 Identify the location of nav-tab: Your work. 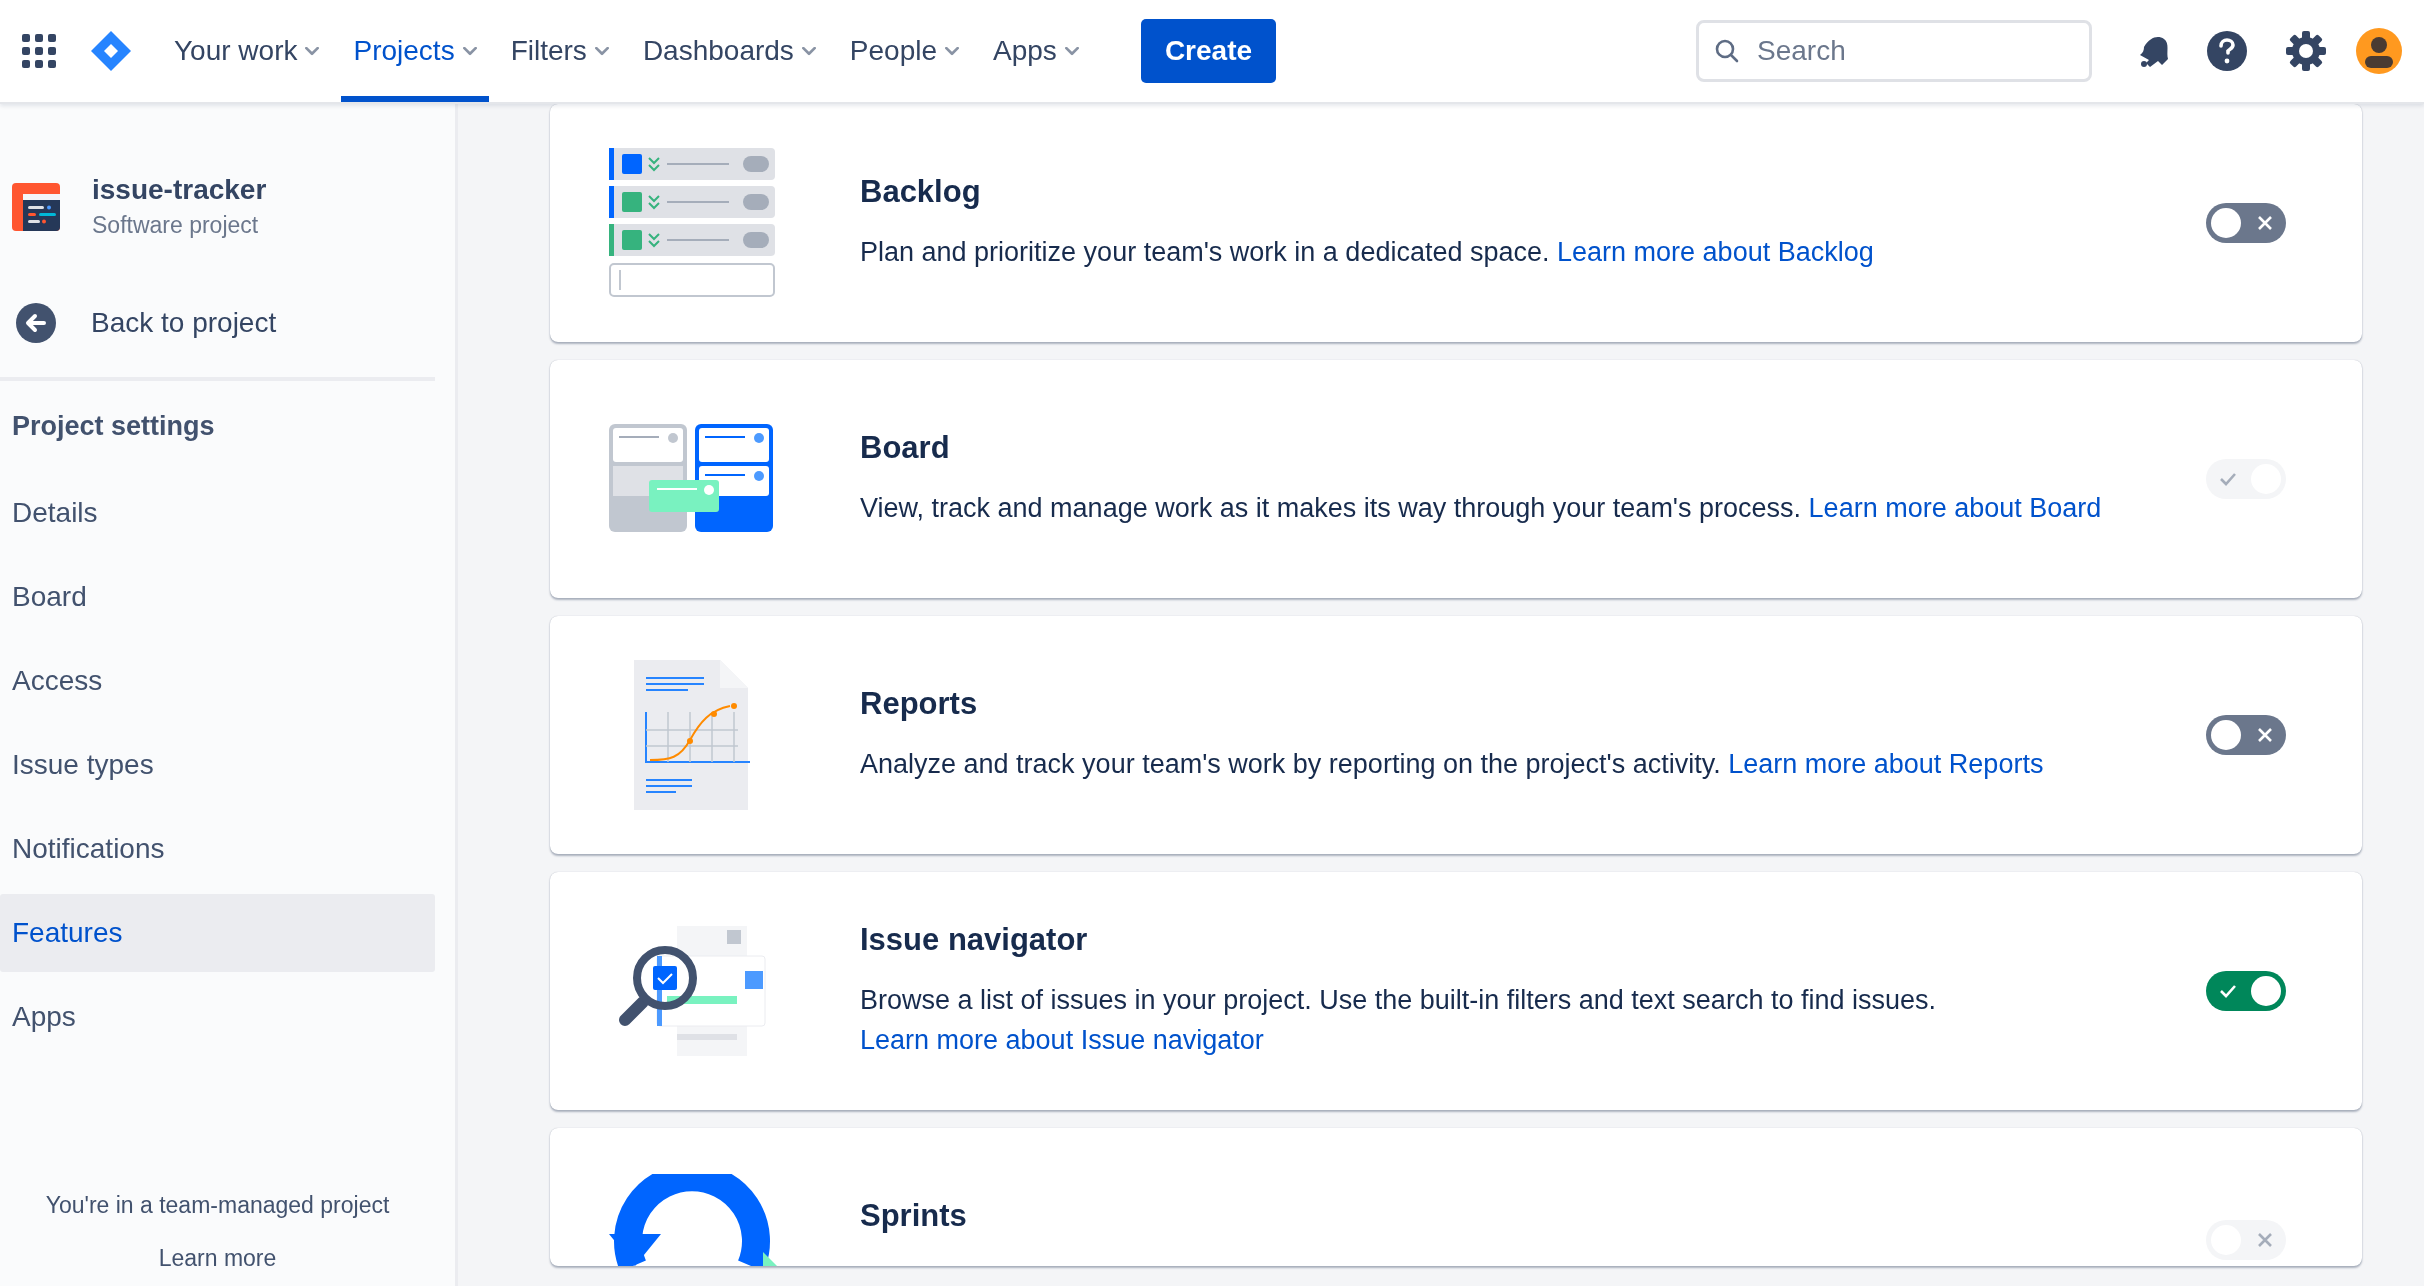
(247, 51).